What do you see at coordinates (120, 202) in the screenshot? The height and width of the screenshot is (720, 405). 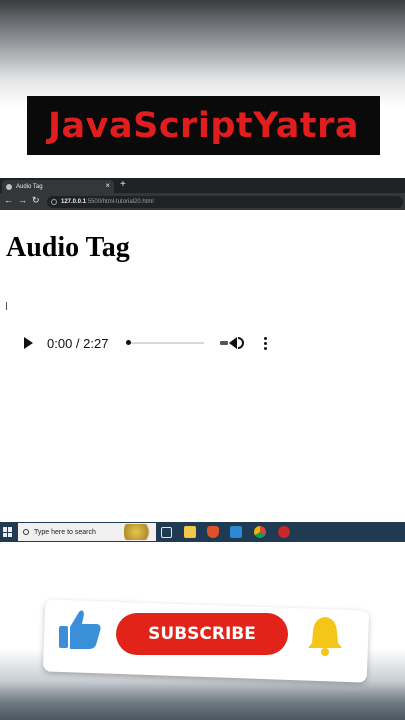 I see `url-path: :5500/html-tutorial20.html` at bounding box center [120, 202].